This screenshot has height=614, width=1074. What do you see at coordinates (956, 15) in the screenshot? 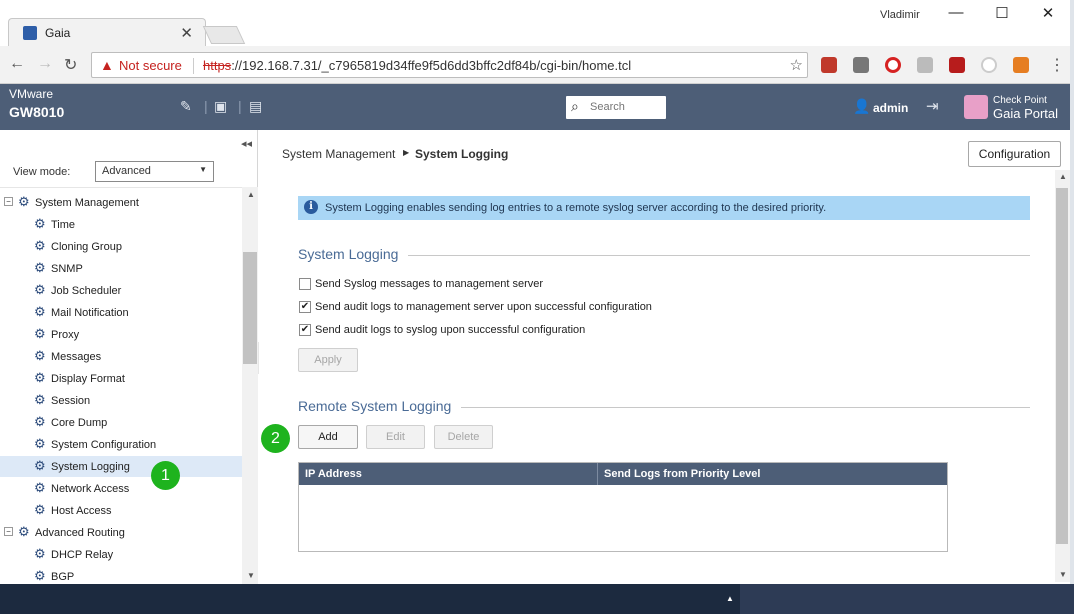
I see `minimize-button: —` at bounding box center [956, 15].